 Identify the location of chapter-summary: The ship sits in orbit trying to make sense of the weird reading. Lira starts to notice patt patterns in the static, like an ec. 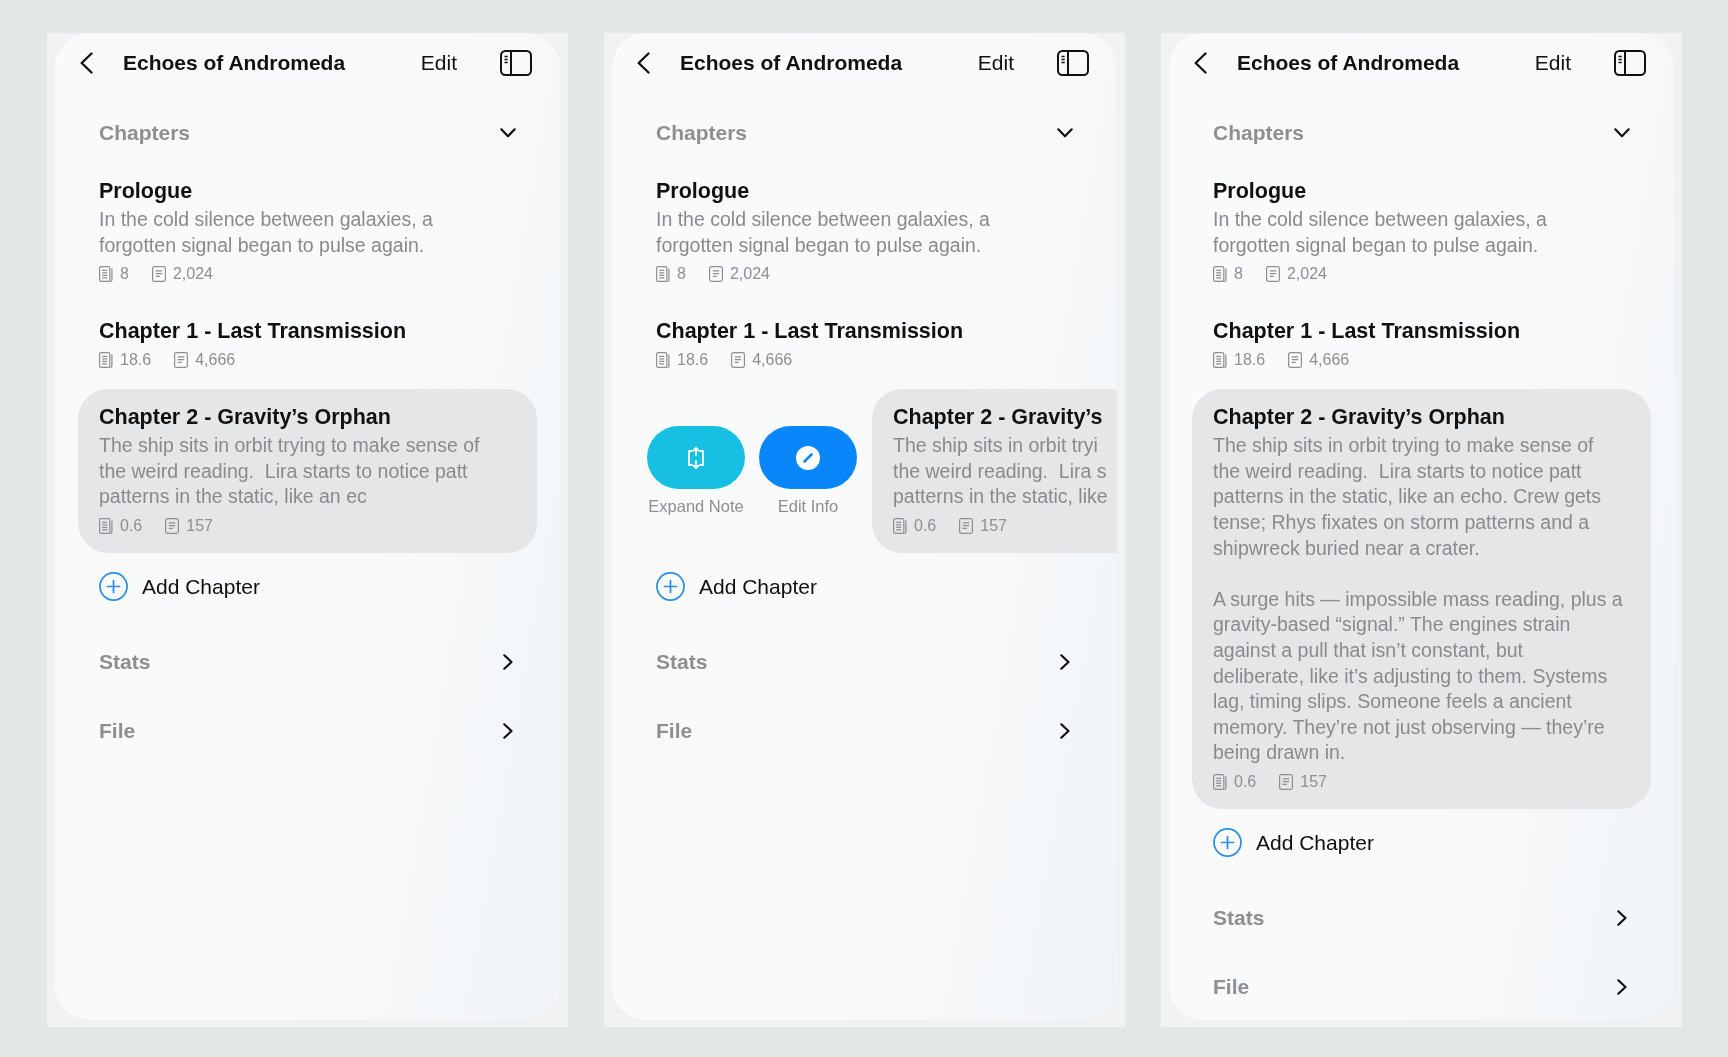
(290, 471).